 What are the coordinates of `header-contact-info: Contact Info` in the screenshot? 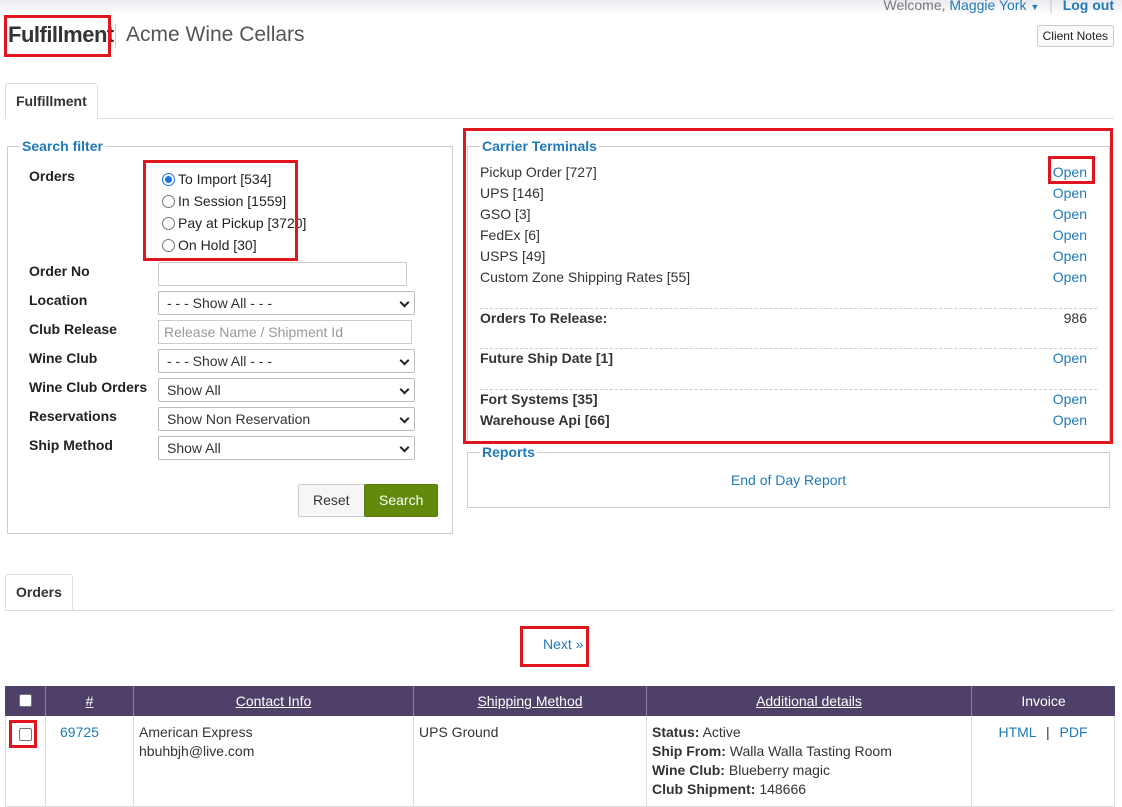 It's located at (274, 701).